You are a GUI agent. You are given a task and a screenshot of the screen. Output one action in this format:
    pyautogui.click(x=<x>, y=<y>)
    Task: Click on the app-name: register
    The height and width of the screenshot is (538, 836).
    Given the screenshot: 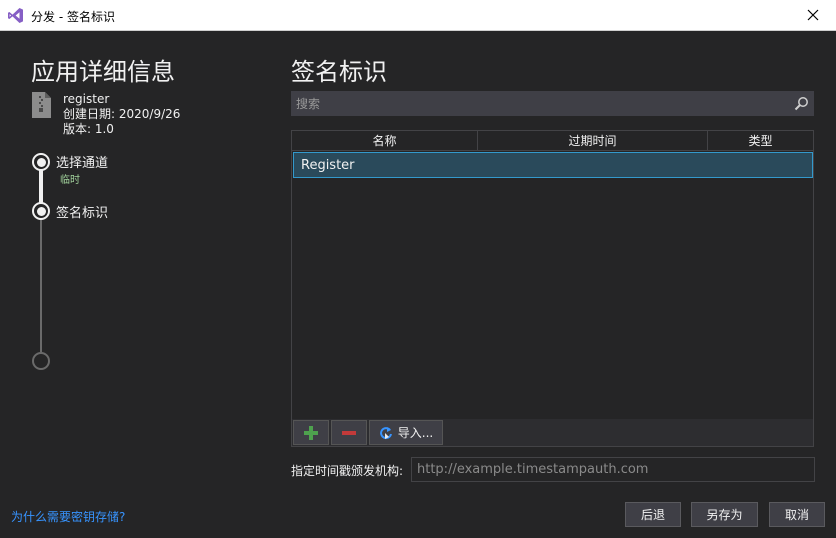 What is the action you would take?
    pyautogui.click(x=86, y=99)
    